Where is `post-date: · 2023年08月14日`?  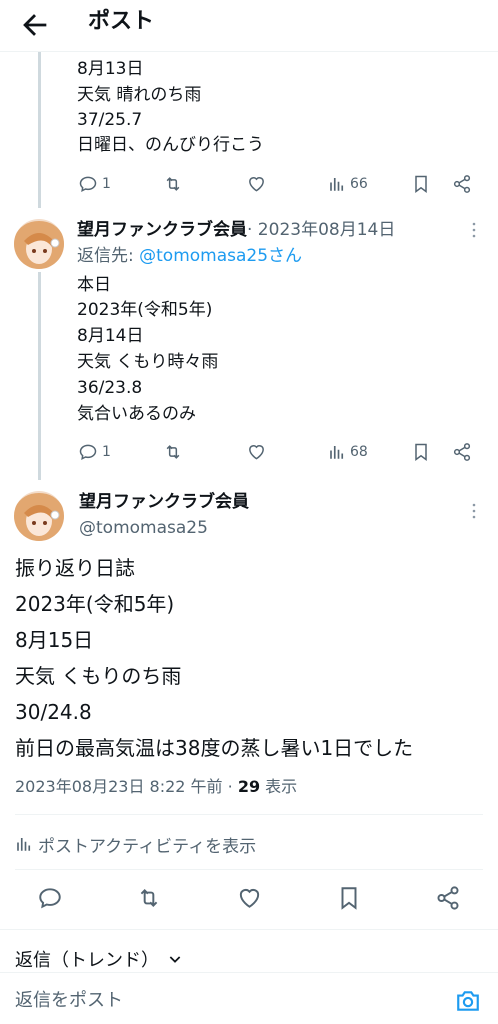
post-date: · 2023年08月14日 is located at coordinates (321, 230).